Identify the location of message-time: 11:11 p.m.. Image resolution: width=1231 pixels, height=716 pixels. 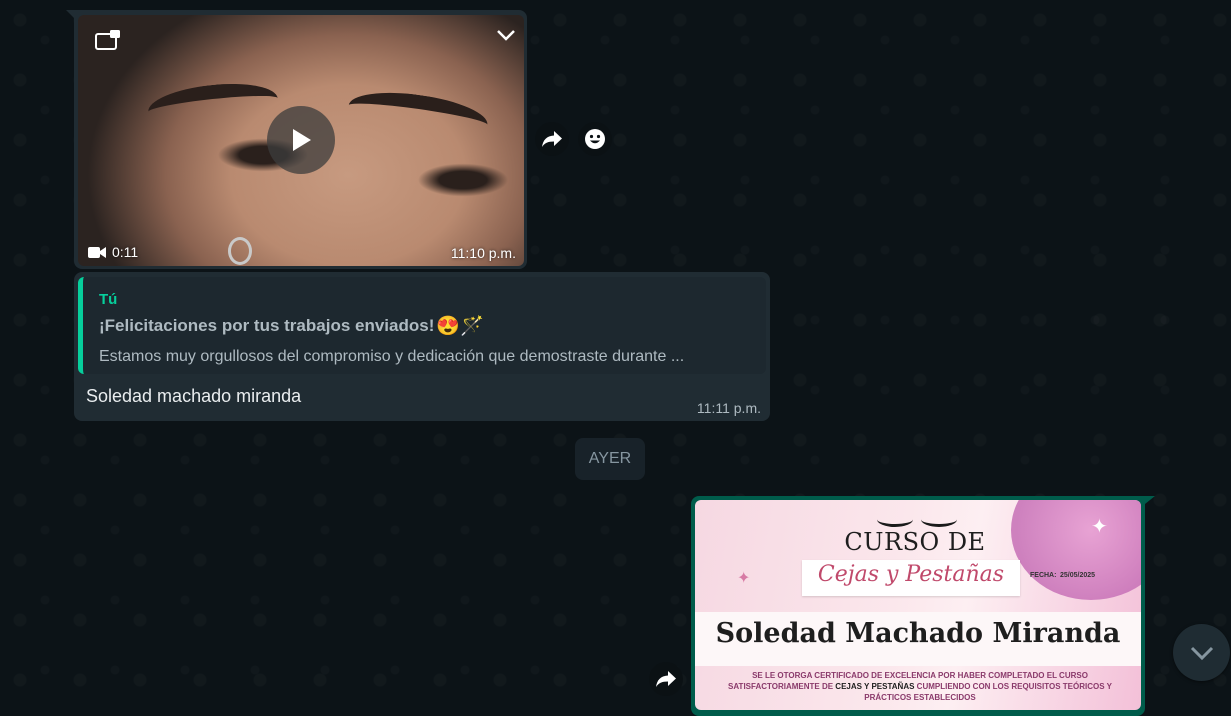
(728, 408).